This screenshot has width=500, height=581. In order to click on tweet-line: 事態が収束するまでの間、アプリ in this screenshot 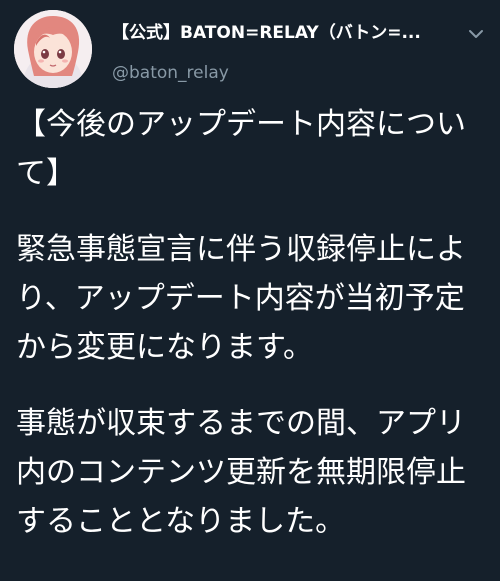, I will do `click(241, 423)`.